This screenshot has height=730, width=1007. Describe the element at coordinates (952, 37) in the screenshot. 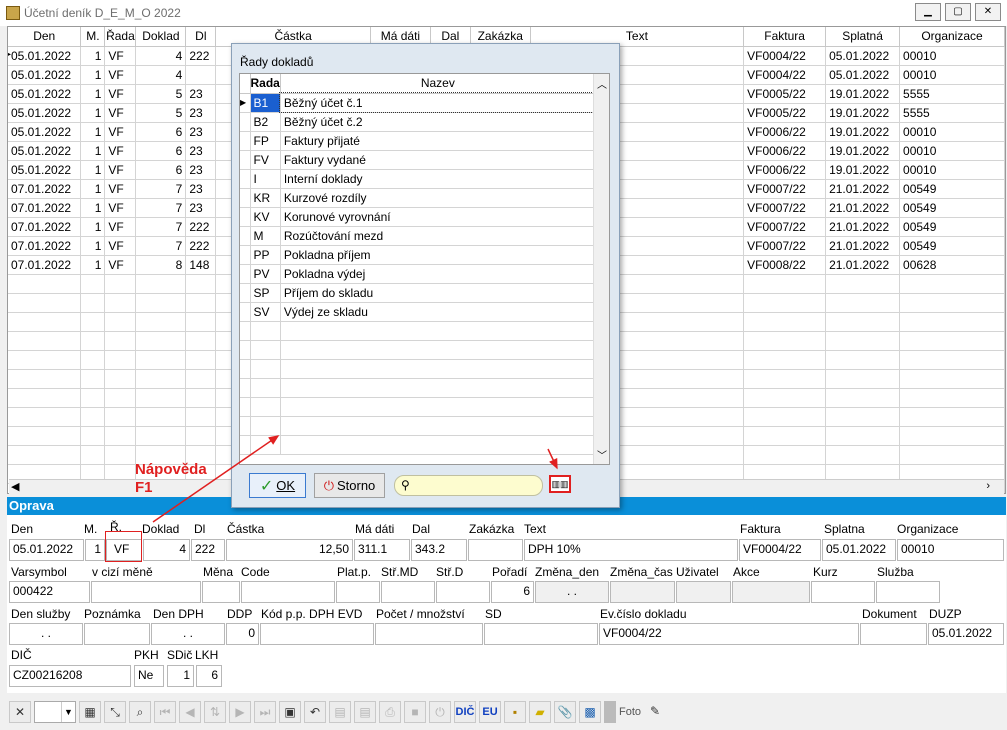

I see `column-header: Organizace` at that location.